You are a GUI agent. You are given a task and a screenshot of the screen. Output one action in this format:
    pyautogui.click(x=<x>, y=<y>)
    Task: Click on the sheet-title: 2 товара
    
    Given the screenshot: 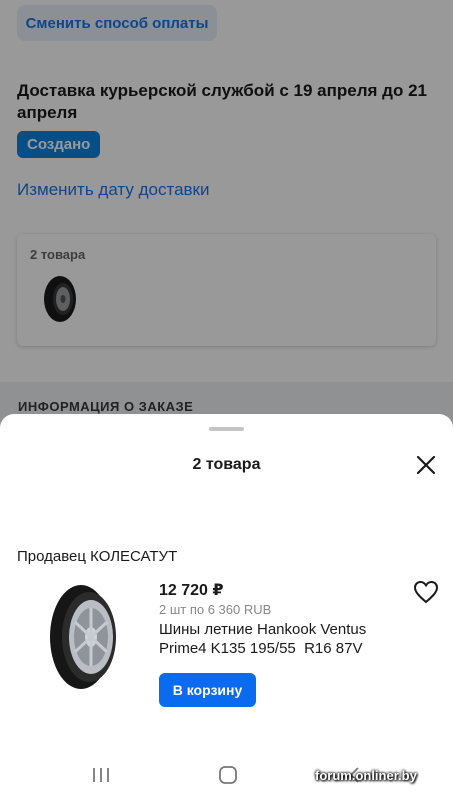 What is the action you would take?
    pyautogui.click(x=226, y=464)
    